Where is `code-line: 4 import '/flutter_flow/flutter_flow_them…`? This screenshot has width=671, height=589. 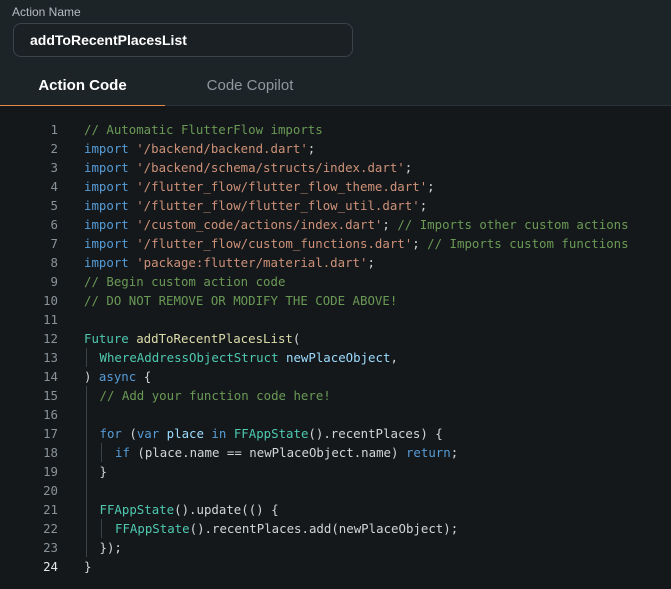 code-line: 4 import '/flutter_flow/flutter_flow_them… is located at coordinates (335, 186).